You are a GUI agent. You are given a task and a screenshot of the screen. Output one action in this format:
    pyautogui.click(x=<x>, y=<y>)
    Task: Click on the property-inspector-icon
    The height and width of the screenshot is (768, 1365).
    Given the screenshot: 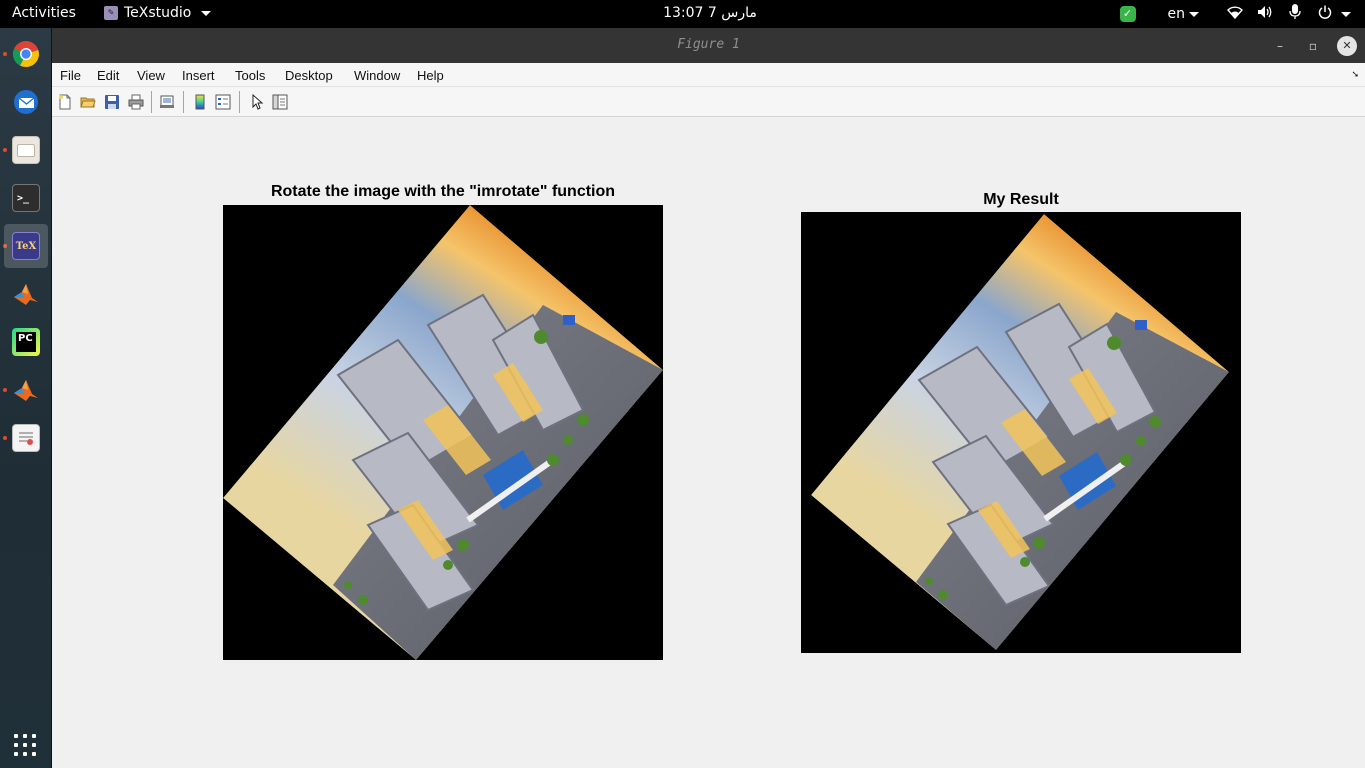 What is the action you would take?
    pyautogui.click(x=280, y=102)
    